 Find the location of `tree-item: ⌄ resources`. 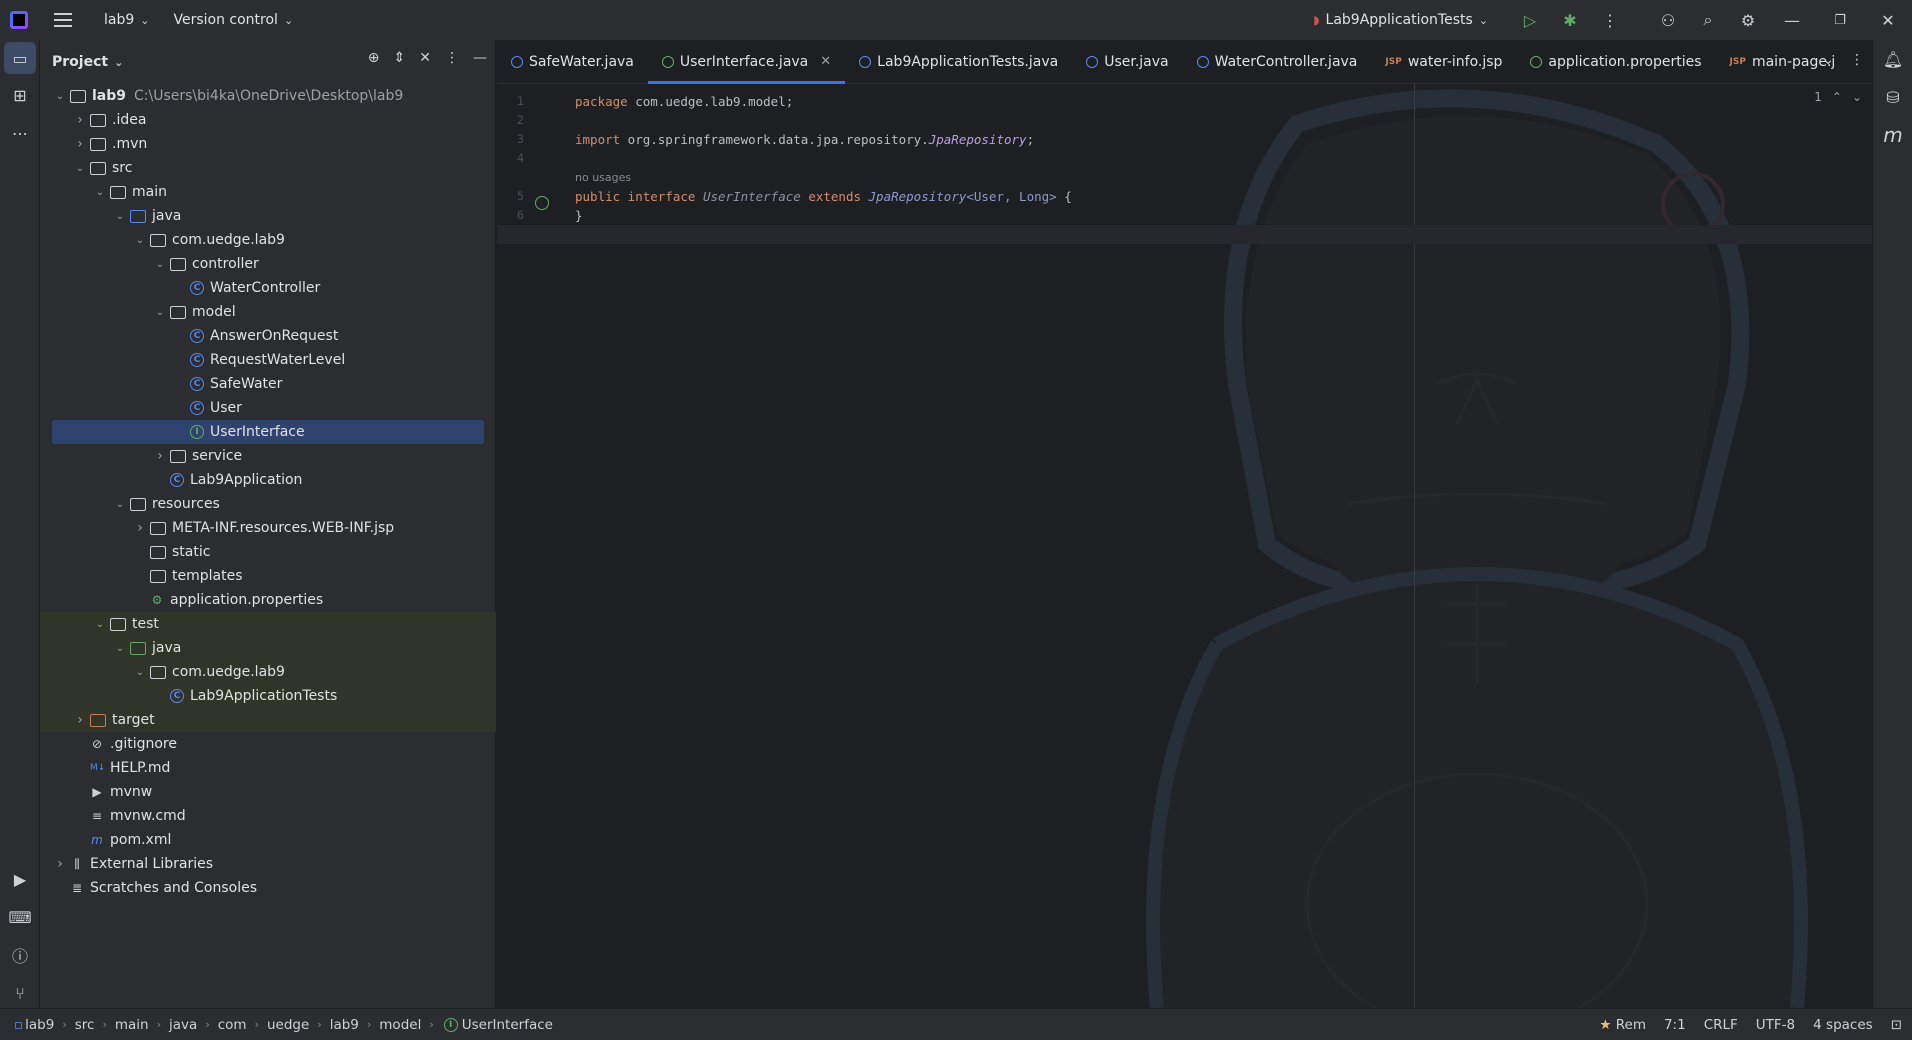

tree-item: ⌄ resources is located at coordinates (268, 504).